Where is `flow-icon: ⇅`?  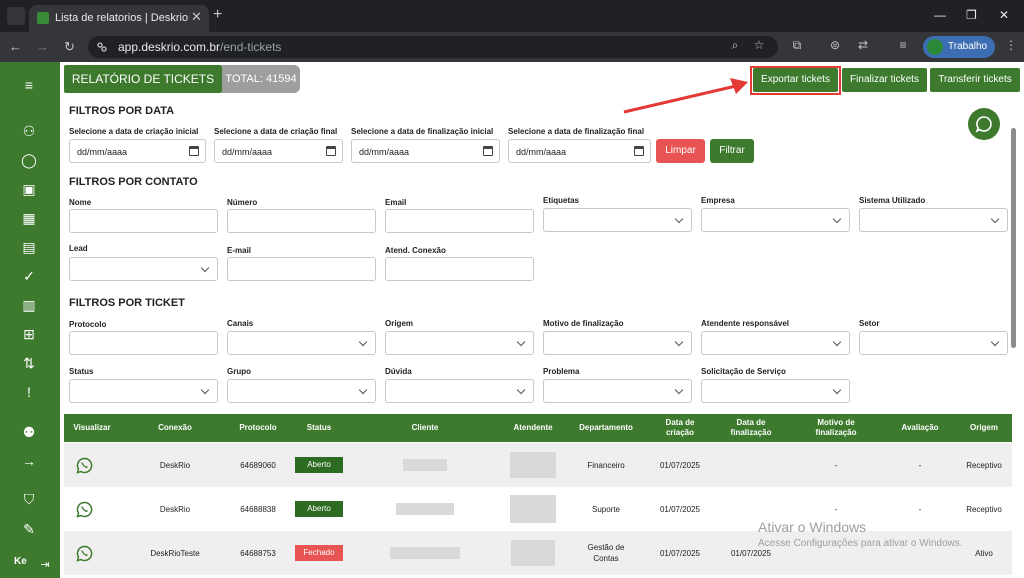 flow-icon: ⇅ is located at coordinates (29, 363).